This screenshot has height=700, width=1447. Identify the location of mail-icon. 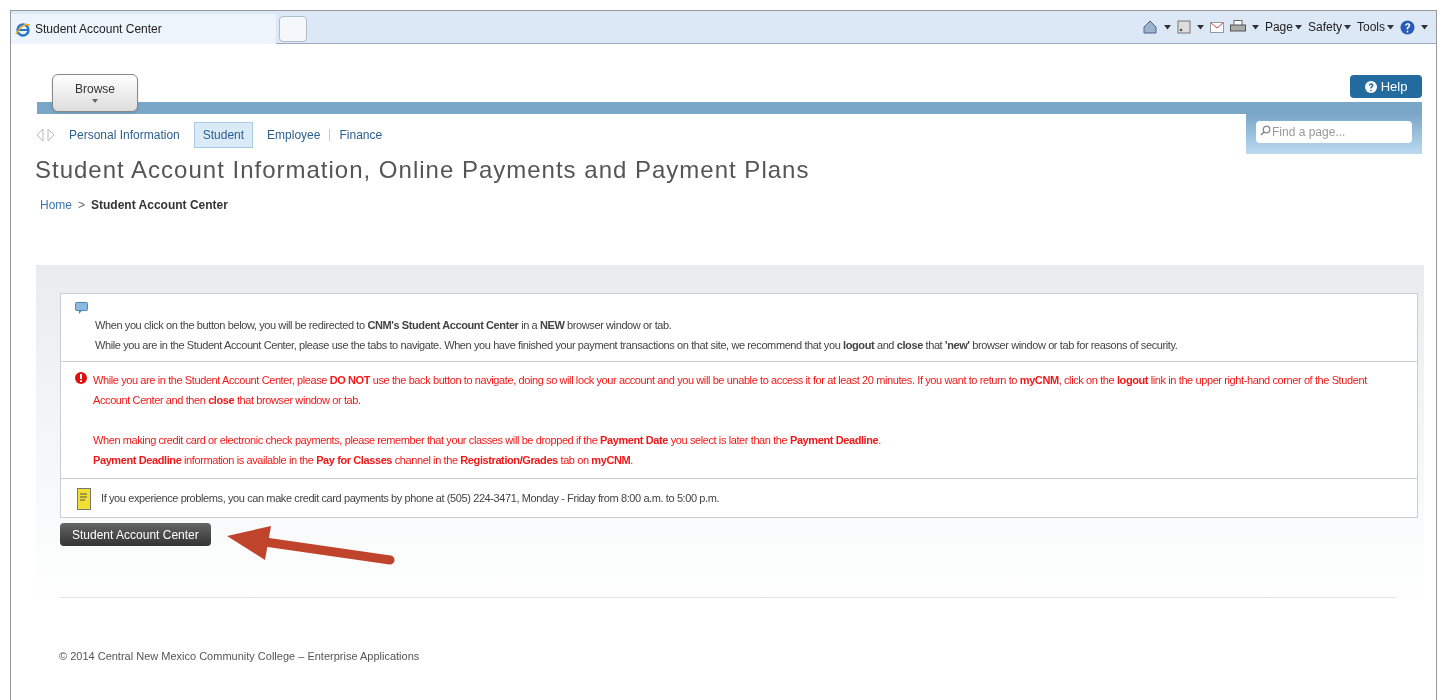
(1216, 27).